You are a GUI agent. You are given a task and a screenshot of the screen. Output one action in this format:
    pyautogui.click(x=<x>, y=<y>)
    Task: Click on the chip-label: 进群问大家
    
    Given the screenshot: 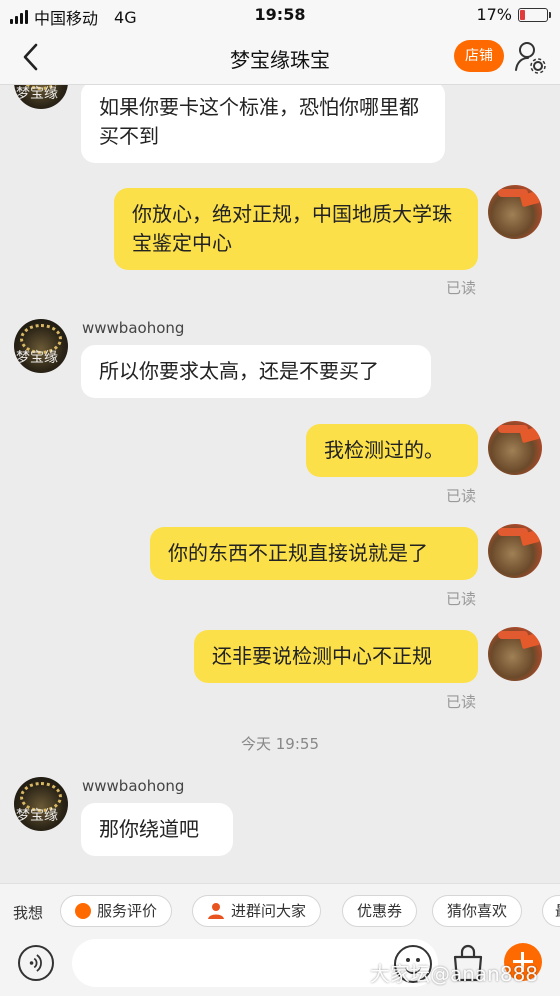 What is the action you would take?
    pyautogui.click(x=269, y=911)
    